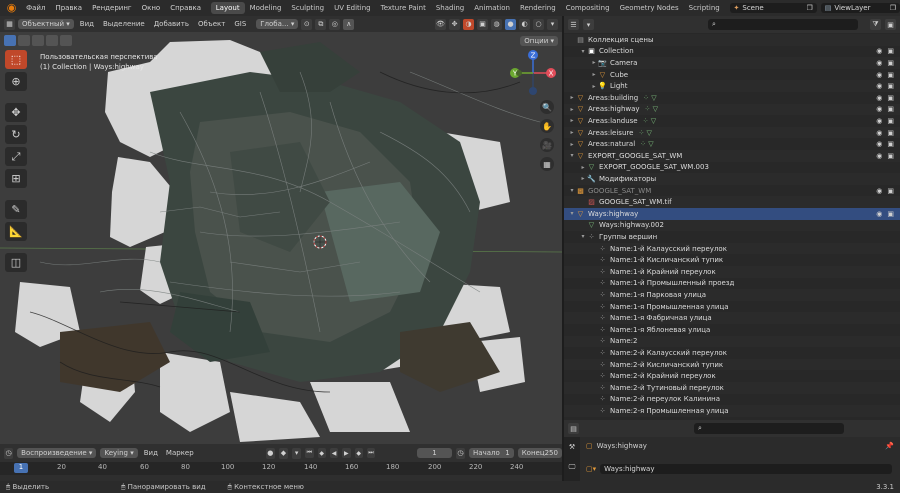 The image size is (900, 493). Describe the element at coordinates (227, 8) in the screenshot. I see `tab-layout: Layout` at that location.